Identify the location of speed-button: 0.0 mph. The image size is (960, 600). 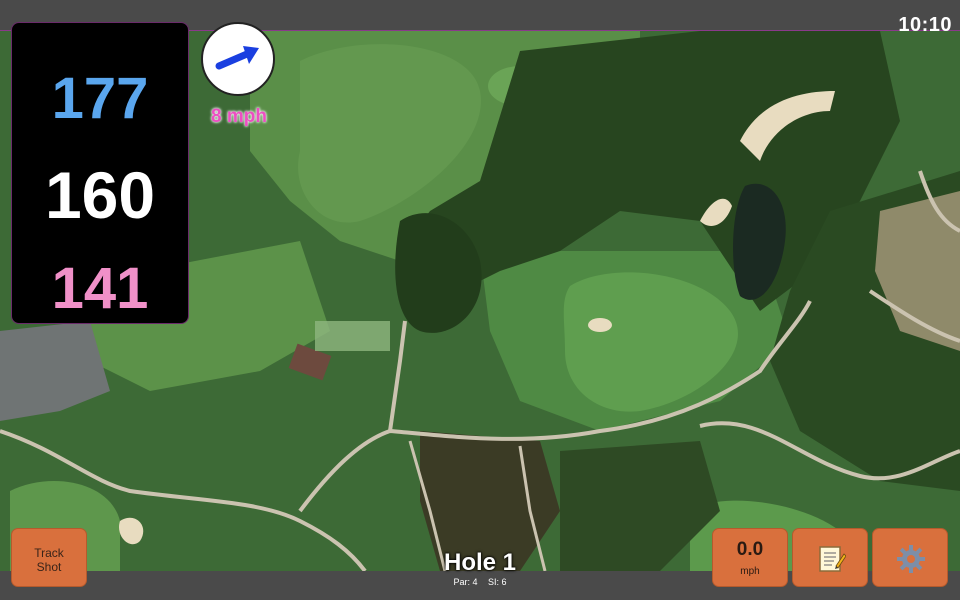
(750, 557).